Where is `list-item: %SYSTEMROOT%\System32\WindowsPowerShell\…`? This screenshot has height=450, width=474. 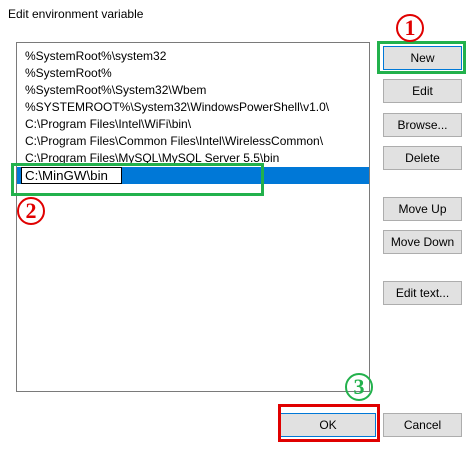 list-item: %SYSTEMROOT%\System32\WindowsPowerShell\… is located at coordinates (193, 107).